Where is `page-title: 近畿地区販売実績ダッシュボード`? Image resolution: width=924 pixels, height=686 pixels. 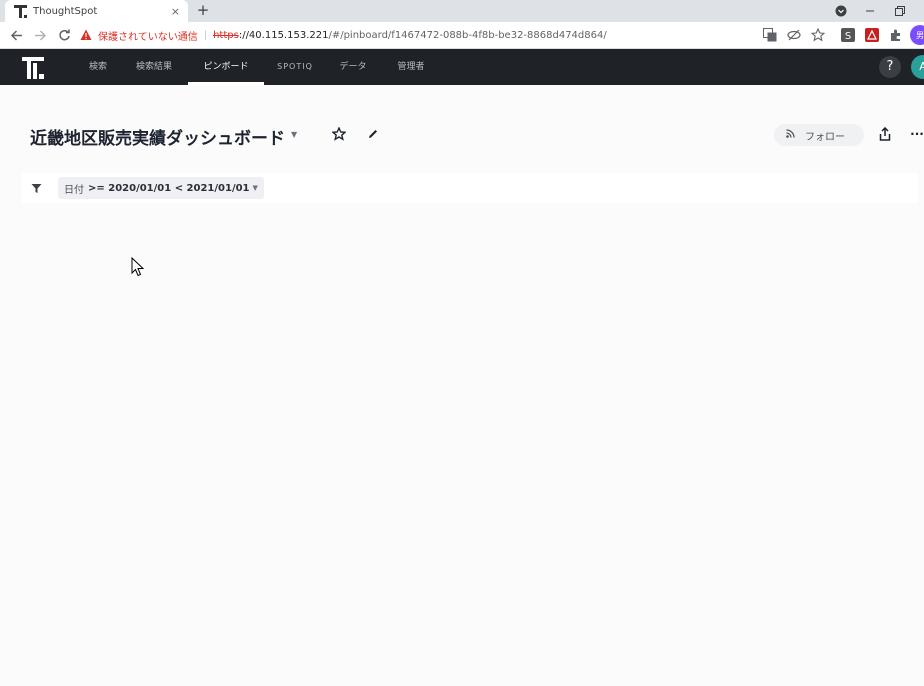 page-title: 近畿地区販売実績ダッシュボード is located at coordinates (157, 136).